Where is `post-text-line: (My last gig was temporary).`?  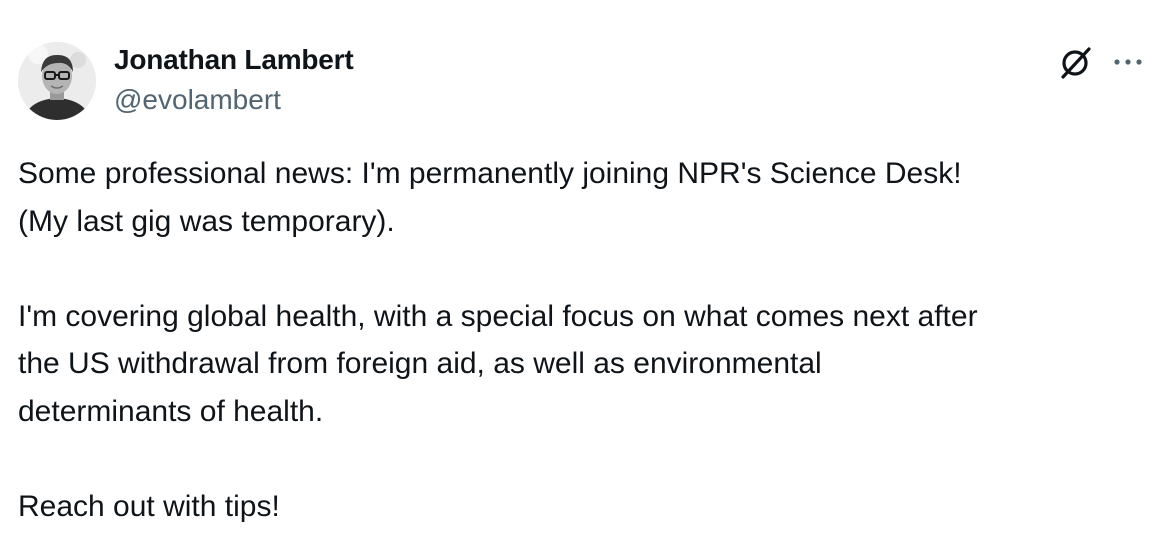 post-text-line: (My last gig was temporary). is located at coordinates (206, 221).